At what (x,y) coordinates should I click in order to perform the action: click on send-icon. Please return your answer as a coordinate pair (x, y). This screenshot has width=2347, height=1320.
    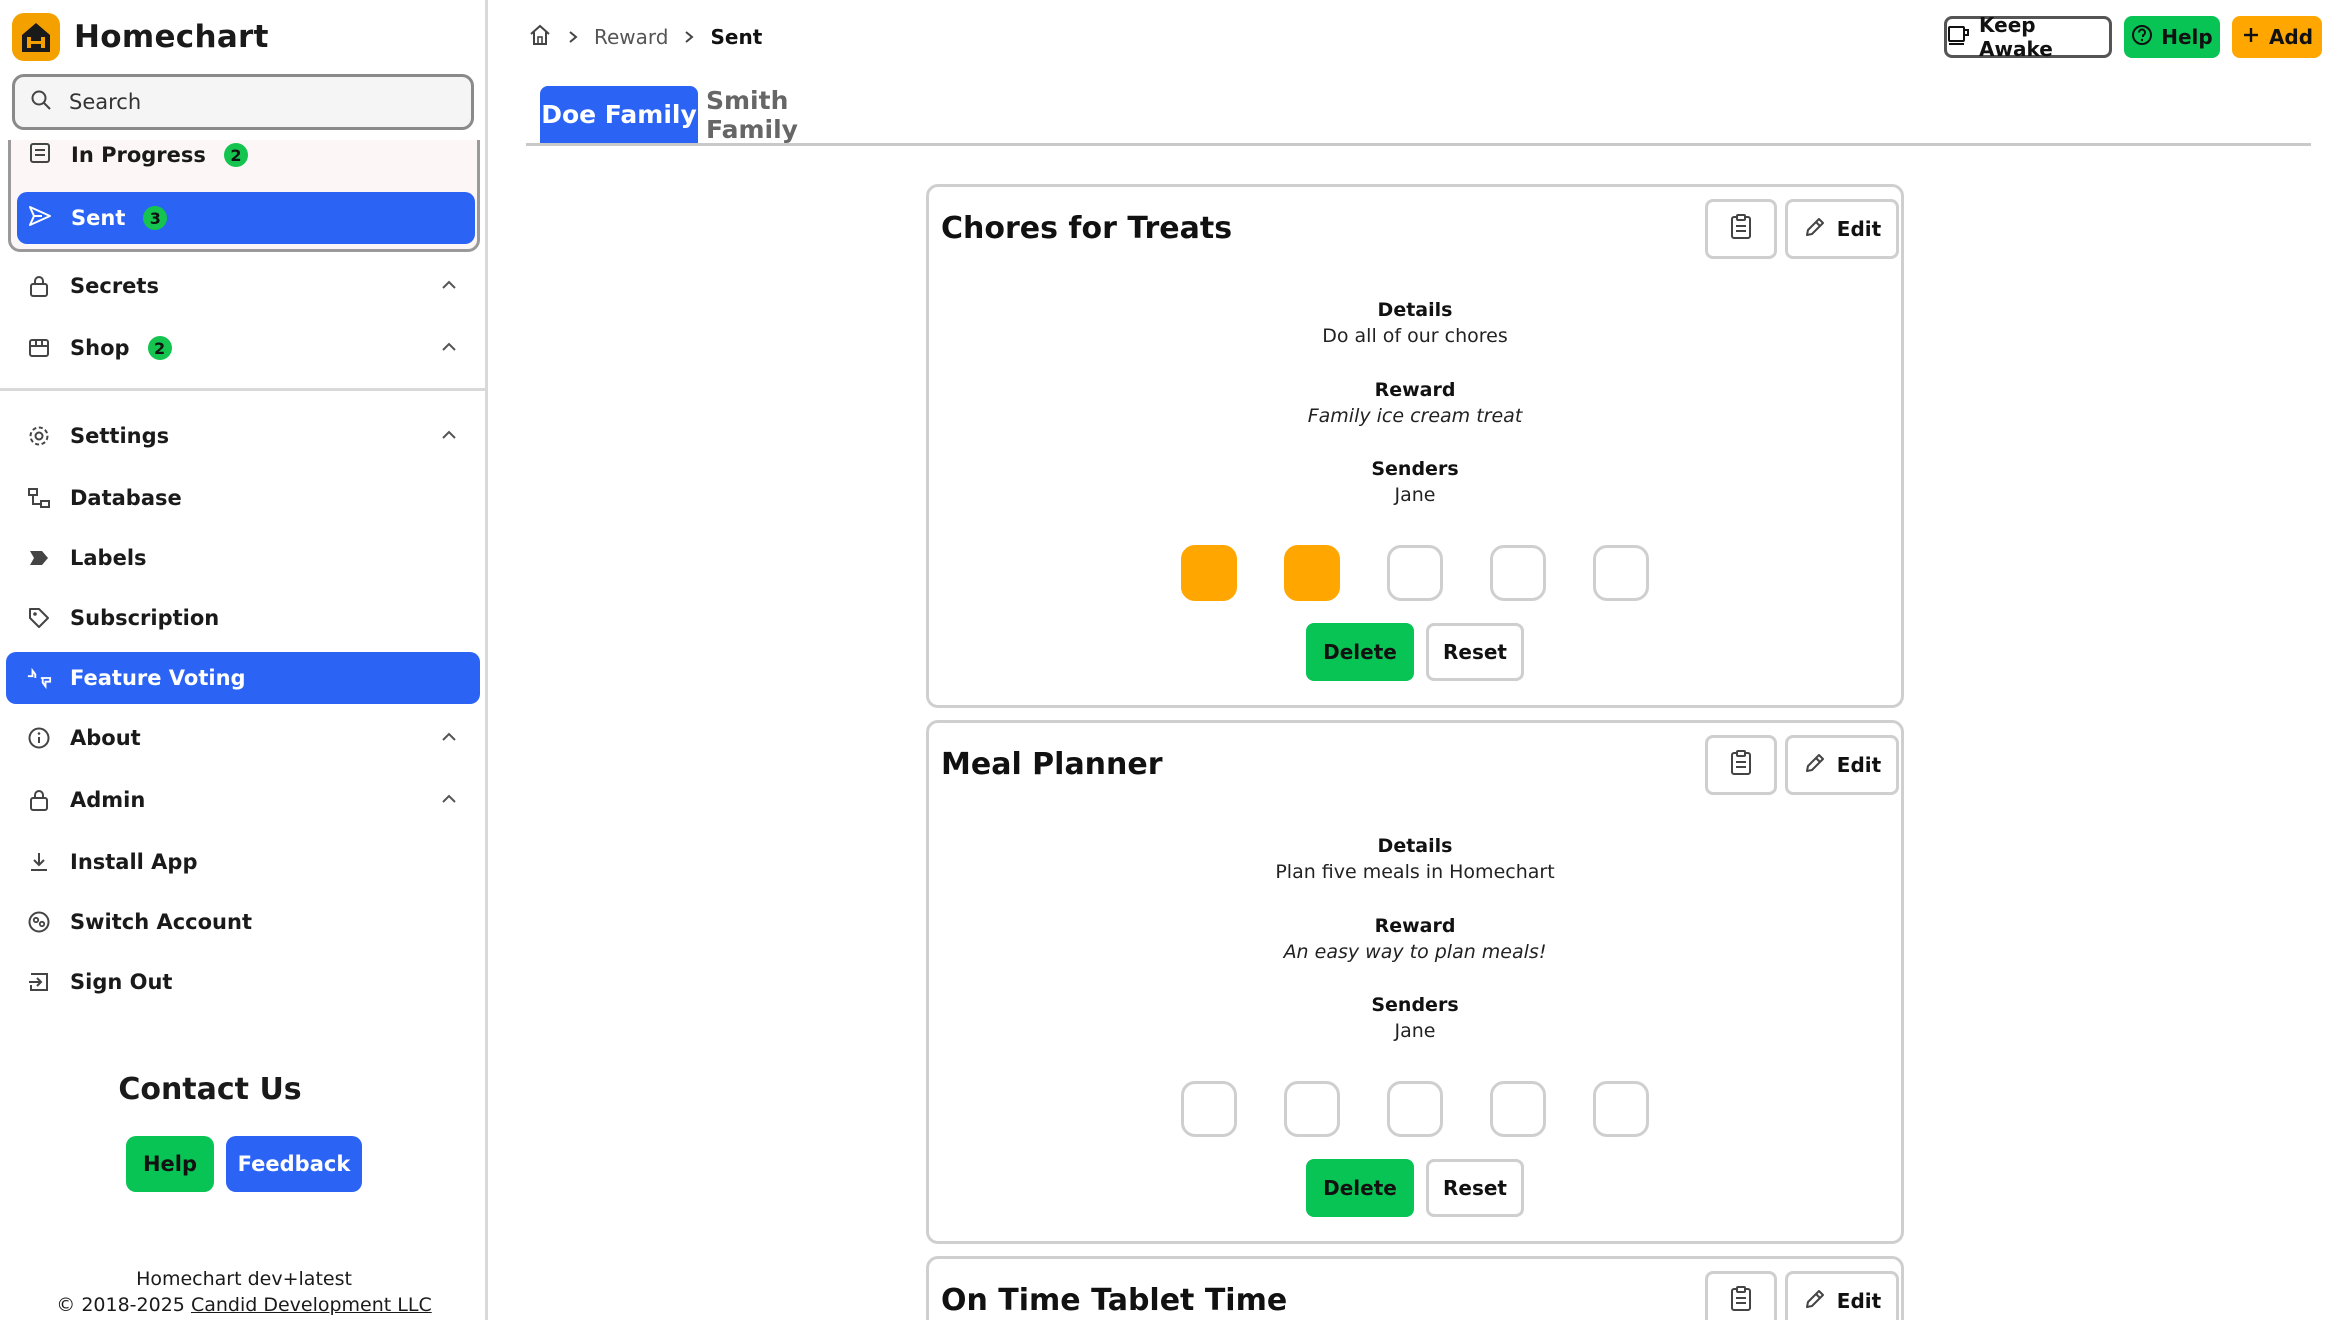
    Looking at the image, I should click on (40, 218).